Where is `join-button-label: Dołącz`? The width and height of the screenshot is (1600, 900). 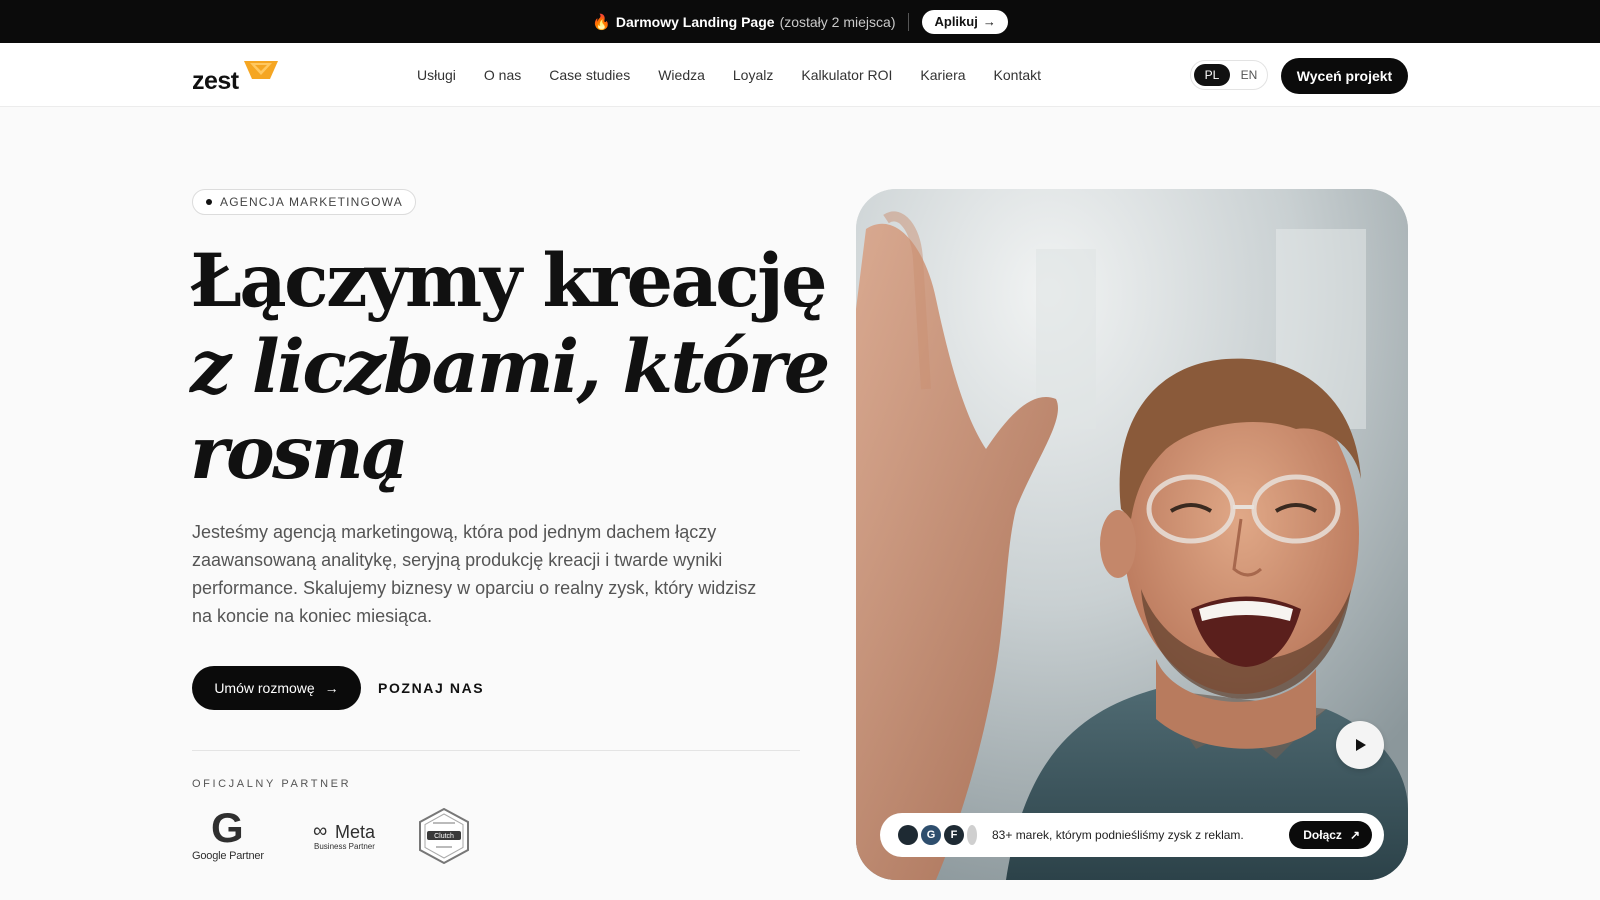
join-button-label: Dołącz is located at coordinates (1322, 835).